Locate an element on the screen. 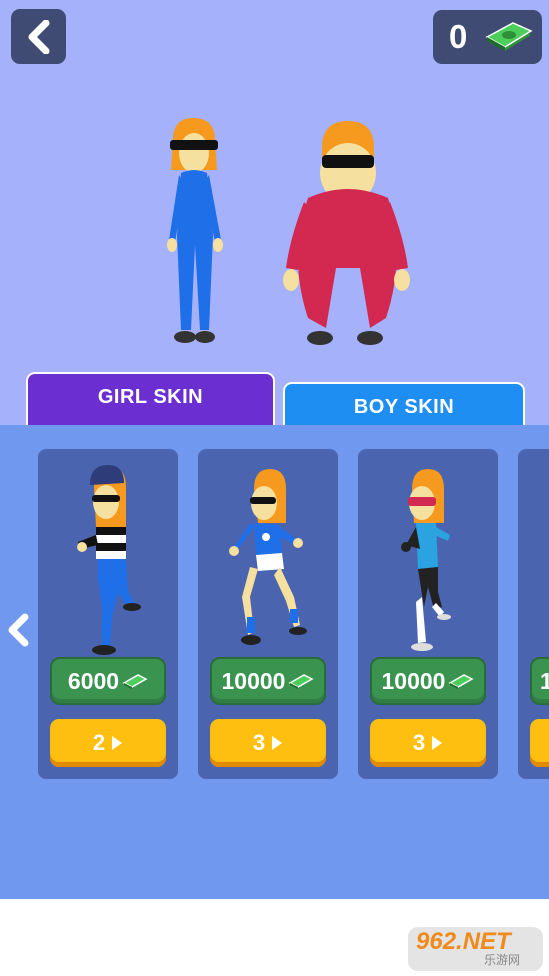 This screenshot has height=976, width=549. watch-ads-button is located at coordinates (539, 743).